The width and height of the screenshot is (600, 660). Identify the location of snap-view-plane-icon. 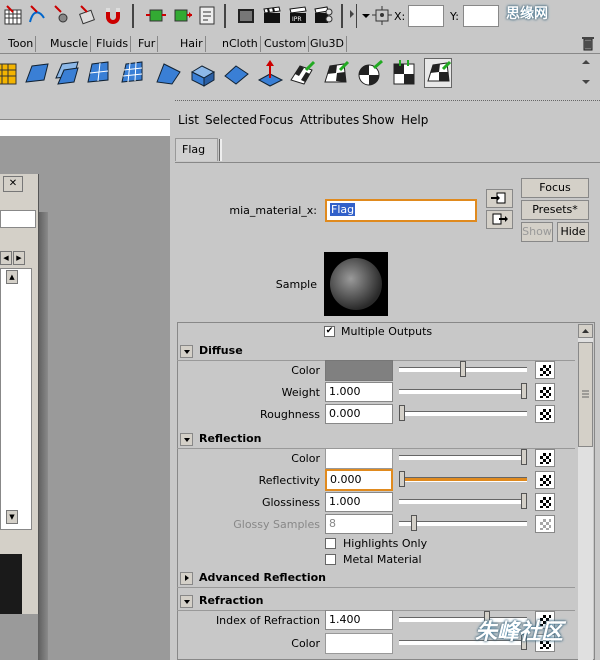
(87, 15).